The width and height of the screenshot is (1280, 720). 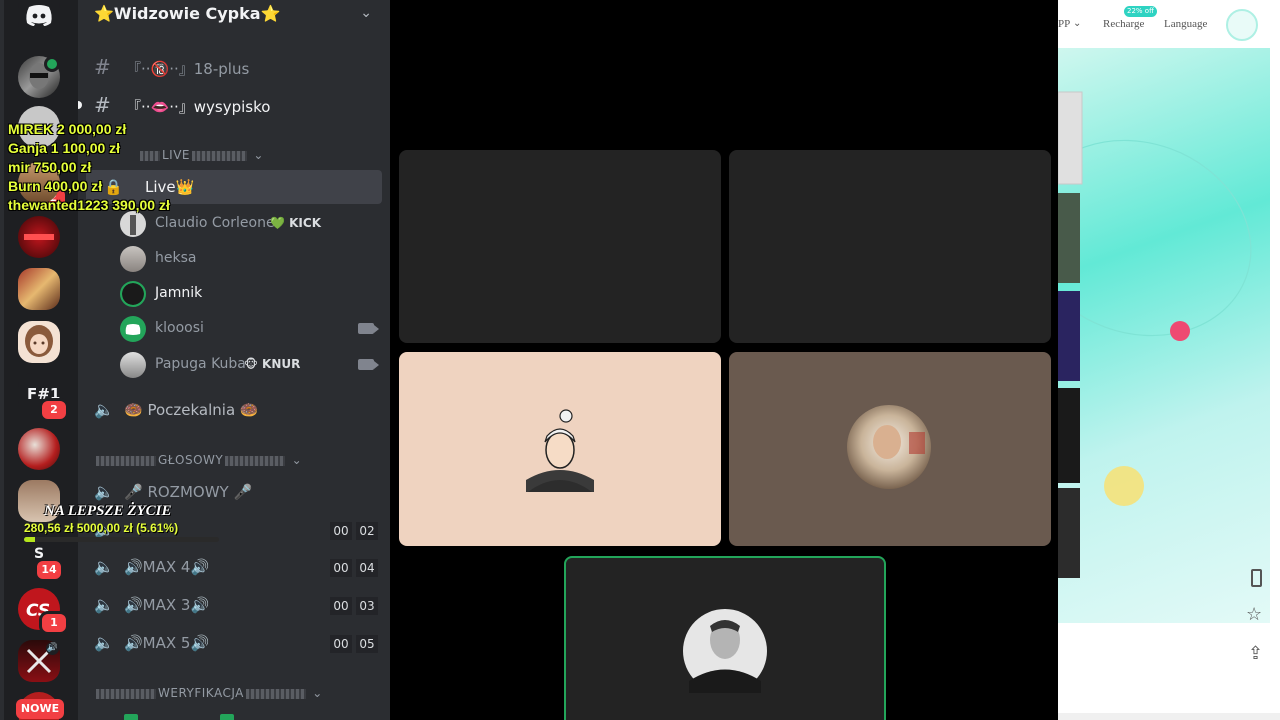 I want to click on goal-amount: 280,56 zł 5000,00 zł (5.61%), so click(x=101, y=528).